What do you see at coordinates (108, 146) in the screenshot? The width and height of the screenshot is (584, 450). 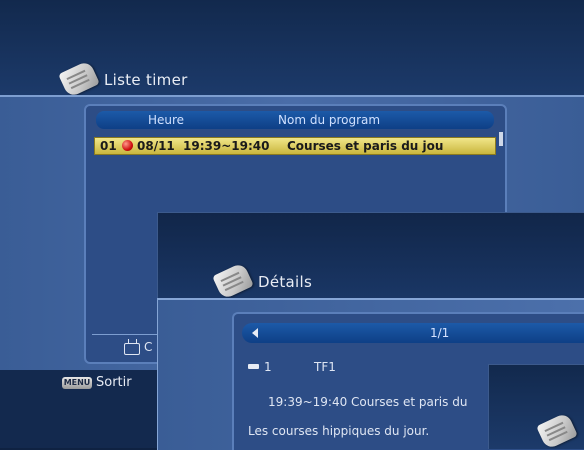 I see `timer-row-index: 01` at bounding box center [108, 146].